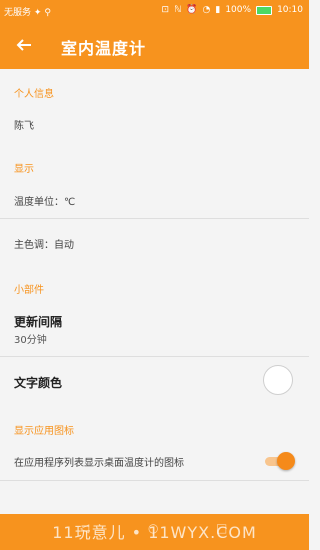 The width and height of the screenshot is (320, 550). I want to click on alarm-icon: ⏰, so click(192, 9).